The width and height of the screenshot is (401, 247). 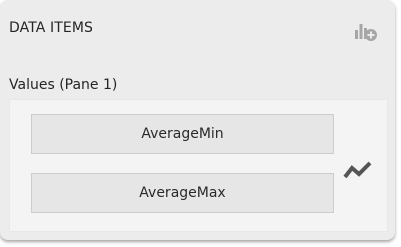 I want to click on data-item-label: AverageMax, so click(x=182, y=193).